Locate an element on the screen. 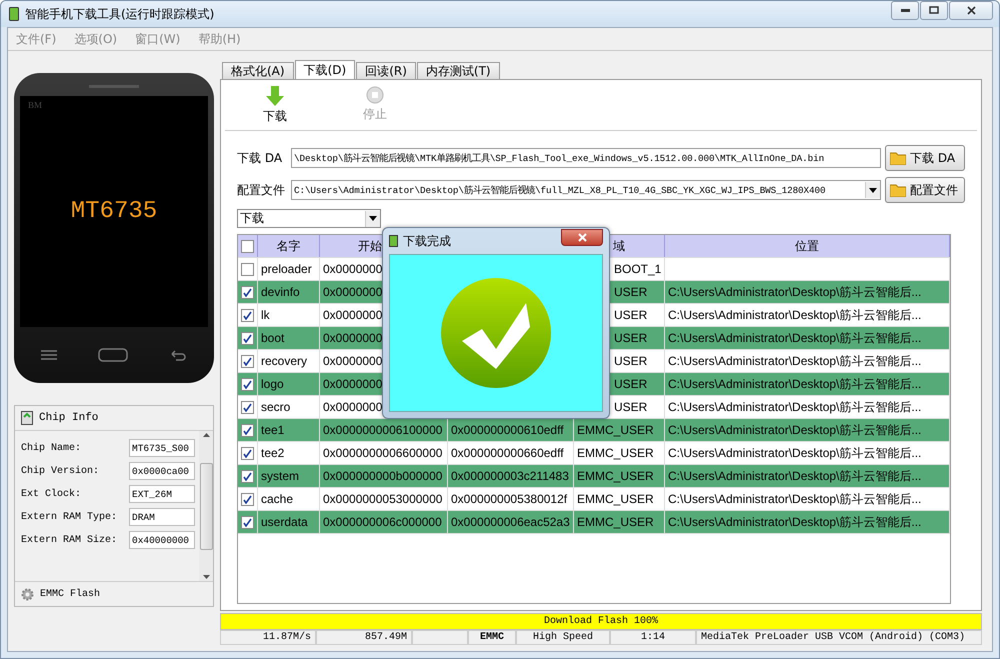 Image resolution: width=1000 pixels, height=659 pixels. table-cell: 0x000000006eac52a3 is located at coordinates (511, 522).